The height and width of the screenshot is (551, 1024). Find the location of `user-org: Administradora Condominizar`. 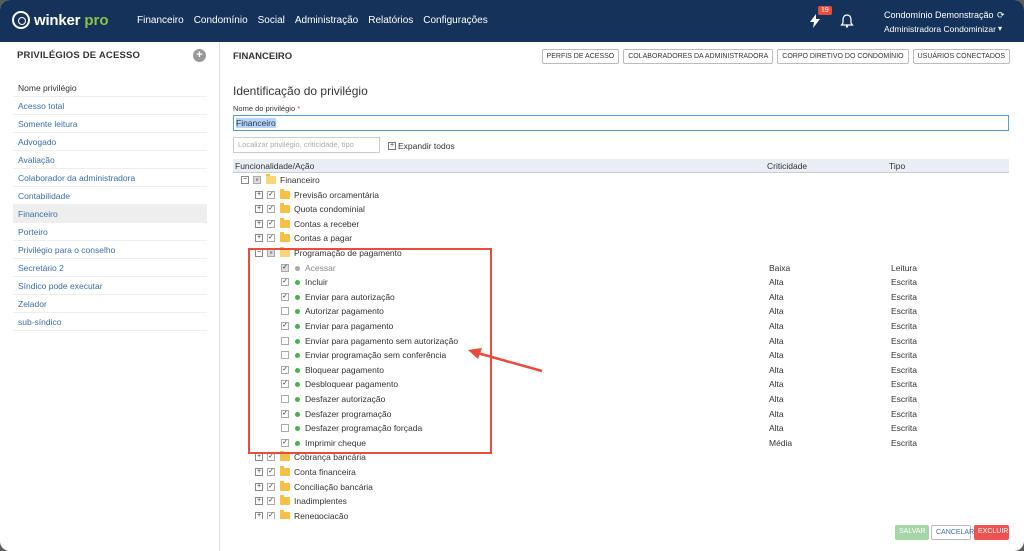

user-org: Administradora Condominizar is located at coordinates (940, 29).